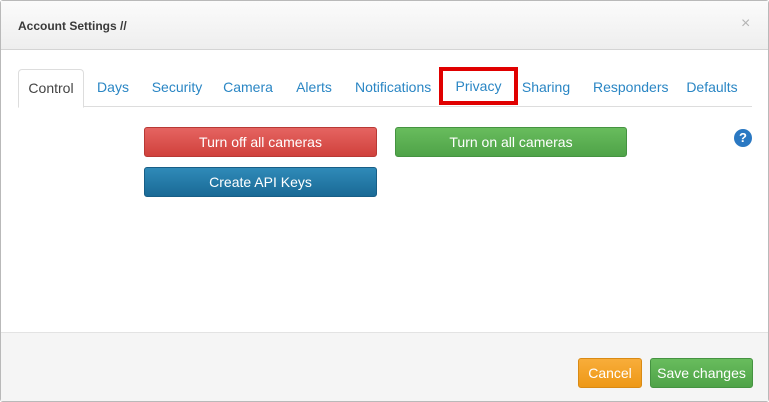 The height and width of the screenshot is (402, 769). I want to click on tab-notifications: Notifications, so click(393, 88).